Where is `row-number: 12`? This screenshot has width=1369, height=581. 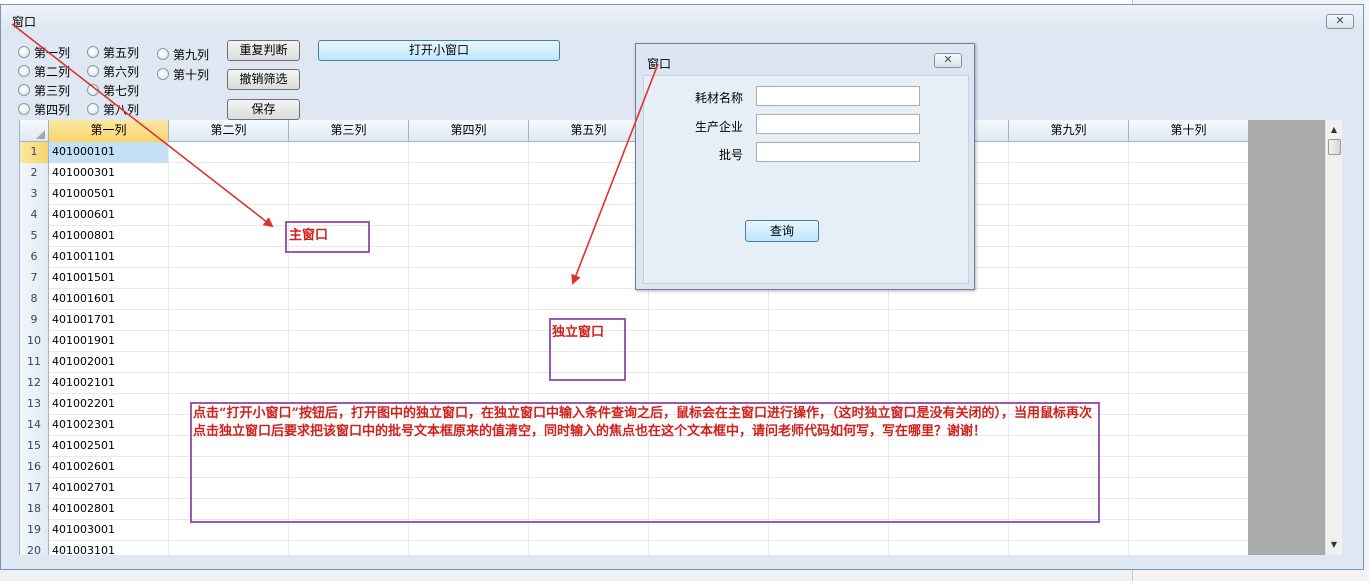 row-number: 12 is located at coordinates (34, 383).